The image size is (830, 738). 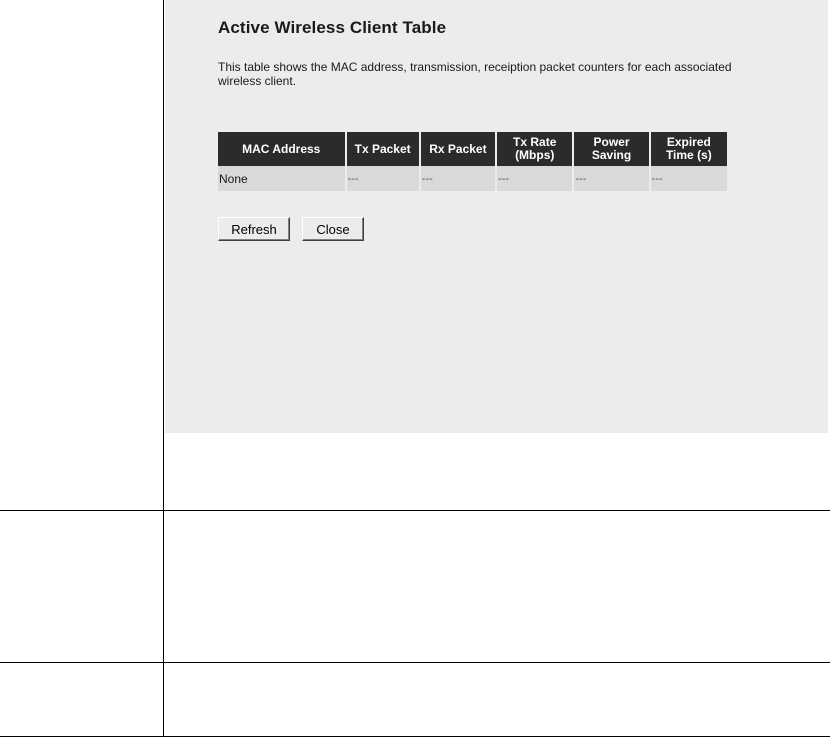 I want to click on column-header-expired-time: Expired Time (s), so click(x=688, y=149).